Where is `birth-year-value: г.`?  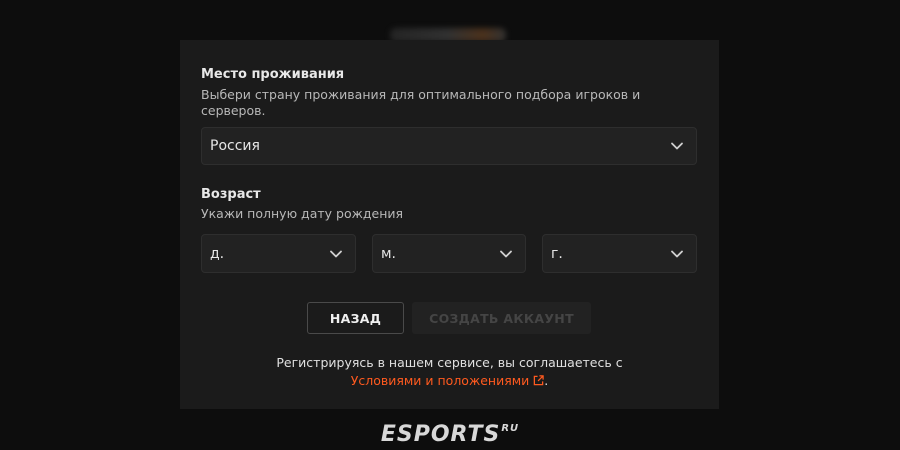
birth-year-value: г. is located at coordinates (557, 253).